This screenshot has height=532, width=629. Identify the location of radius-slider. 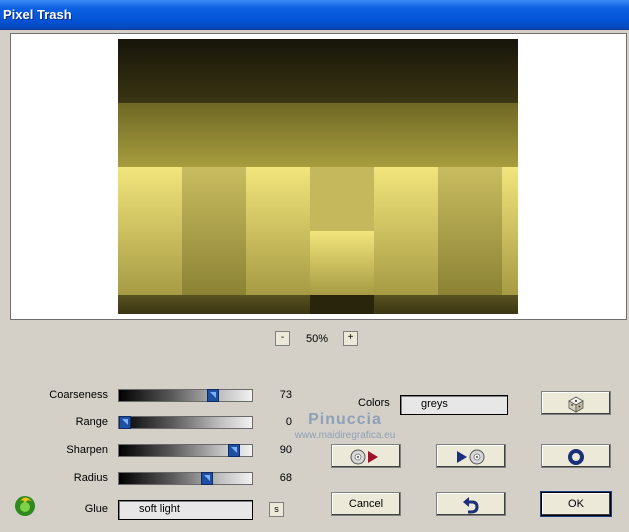
(185, 478).